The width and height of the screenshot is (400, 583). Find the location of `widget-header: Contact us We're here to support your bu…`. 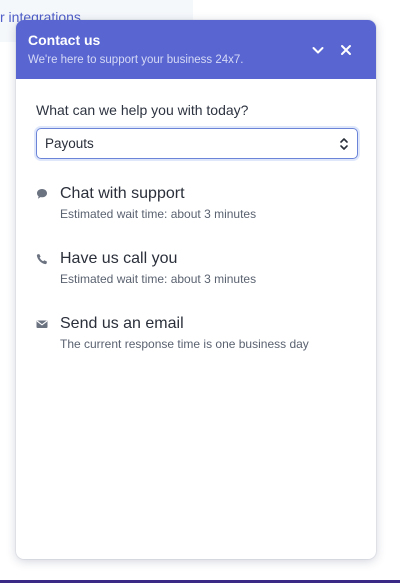

widget-header: Contact us We're here to support your bu… is located at coordinates (196, 49).